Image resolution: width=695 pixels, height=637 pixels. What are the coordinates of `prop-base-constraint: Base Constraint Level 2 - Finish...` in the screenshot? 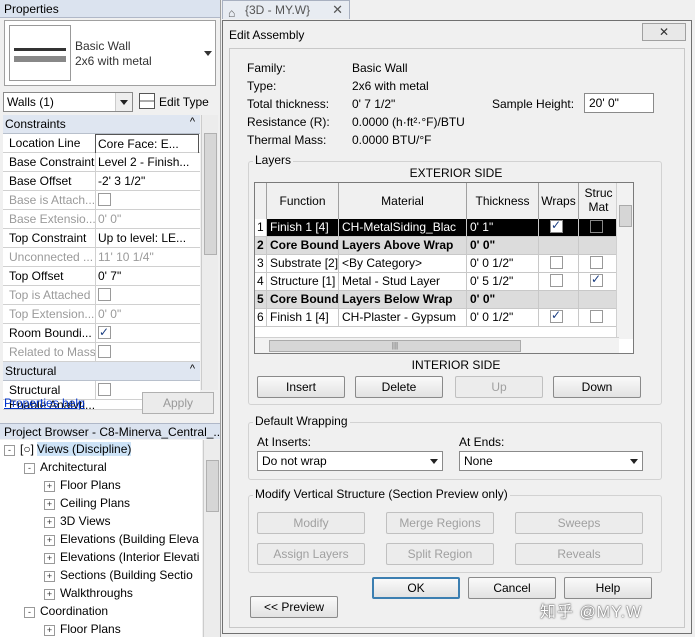 It's located at (101, 162).